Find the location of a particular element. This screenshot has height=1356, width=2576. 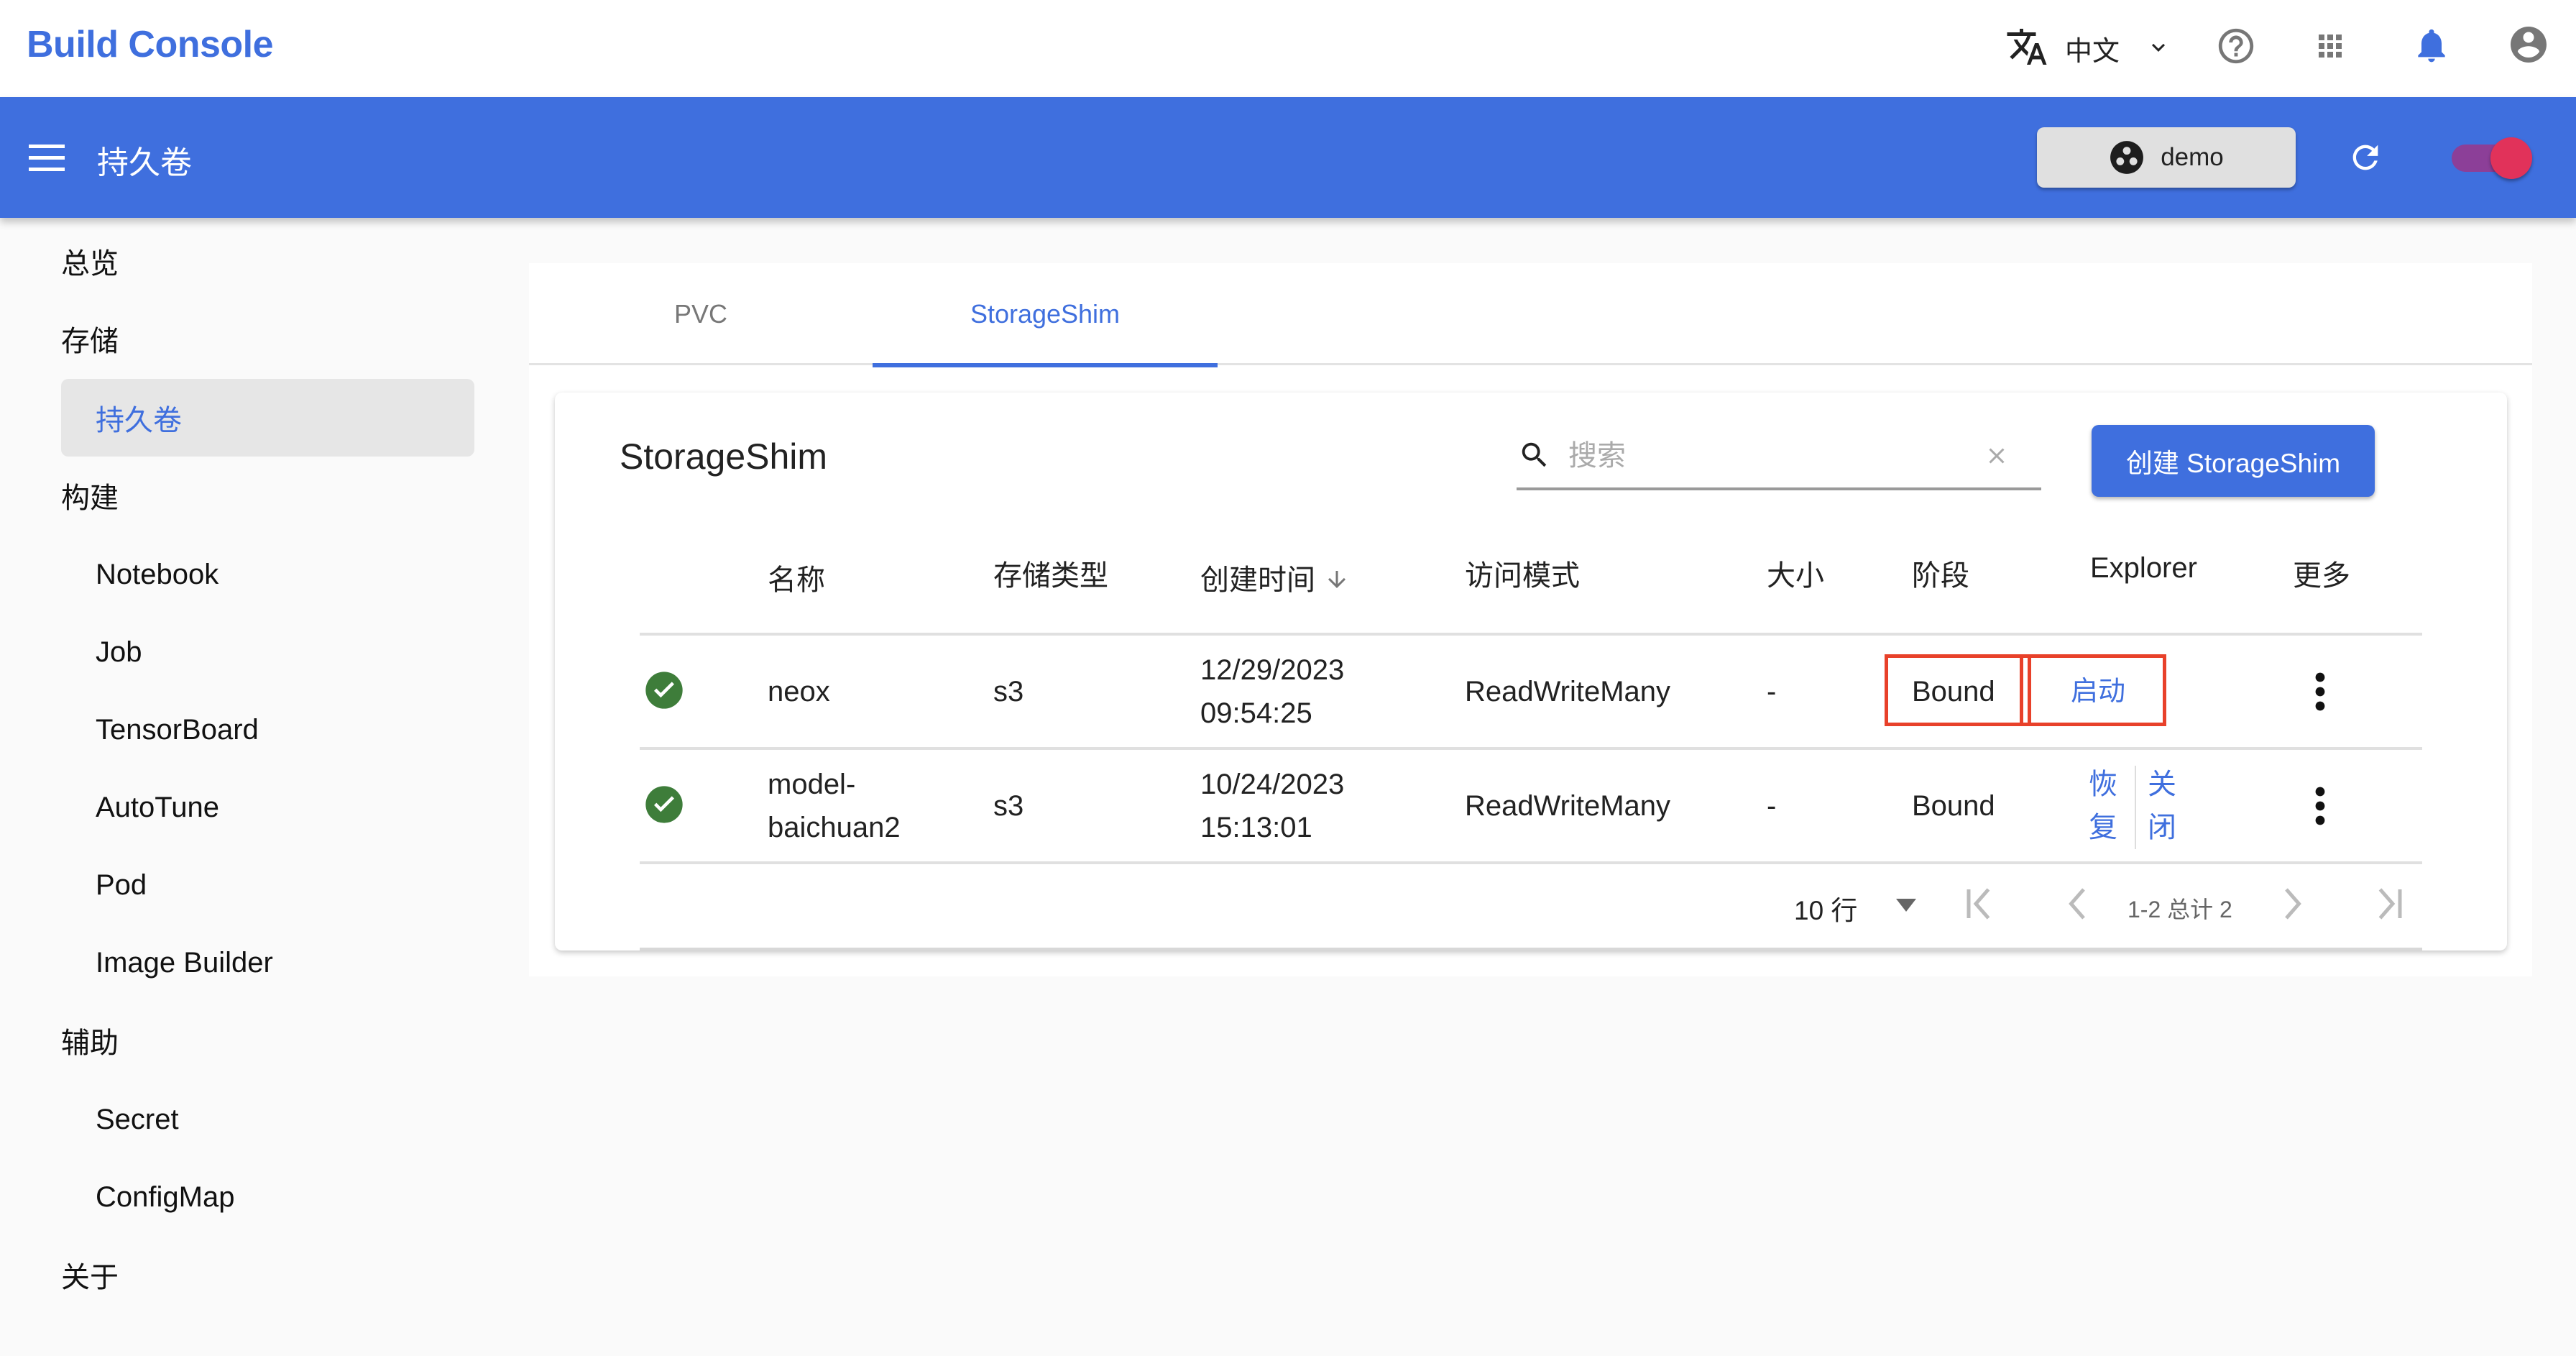

sidebar-item-image-builder: Image Builder is located at coordinates (251, 963).